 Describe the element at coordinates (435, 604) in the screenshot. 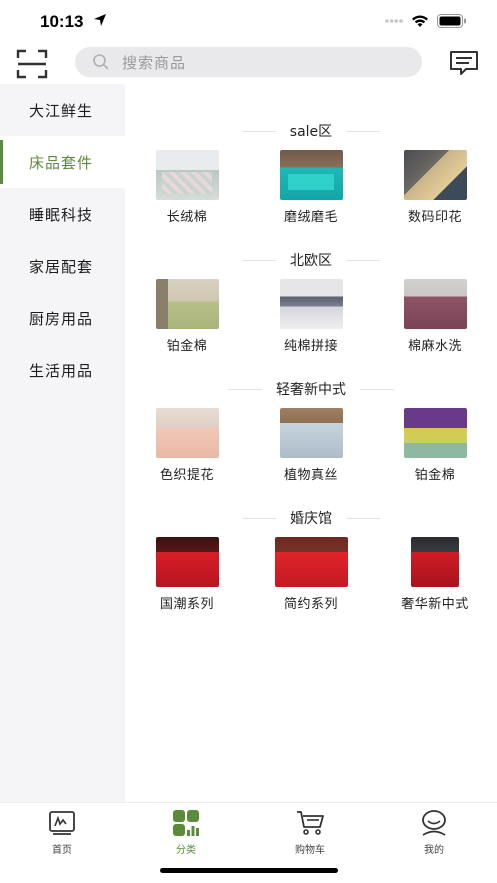

I see `product-name: 奢华新中式` at that location.